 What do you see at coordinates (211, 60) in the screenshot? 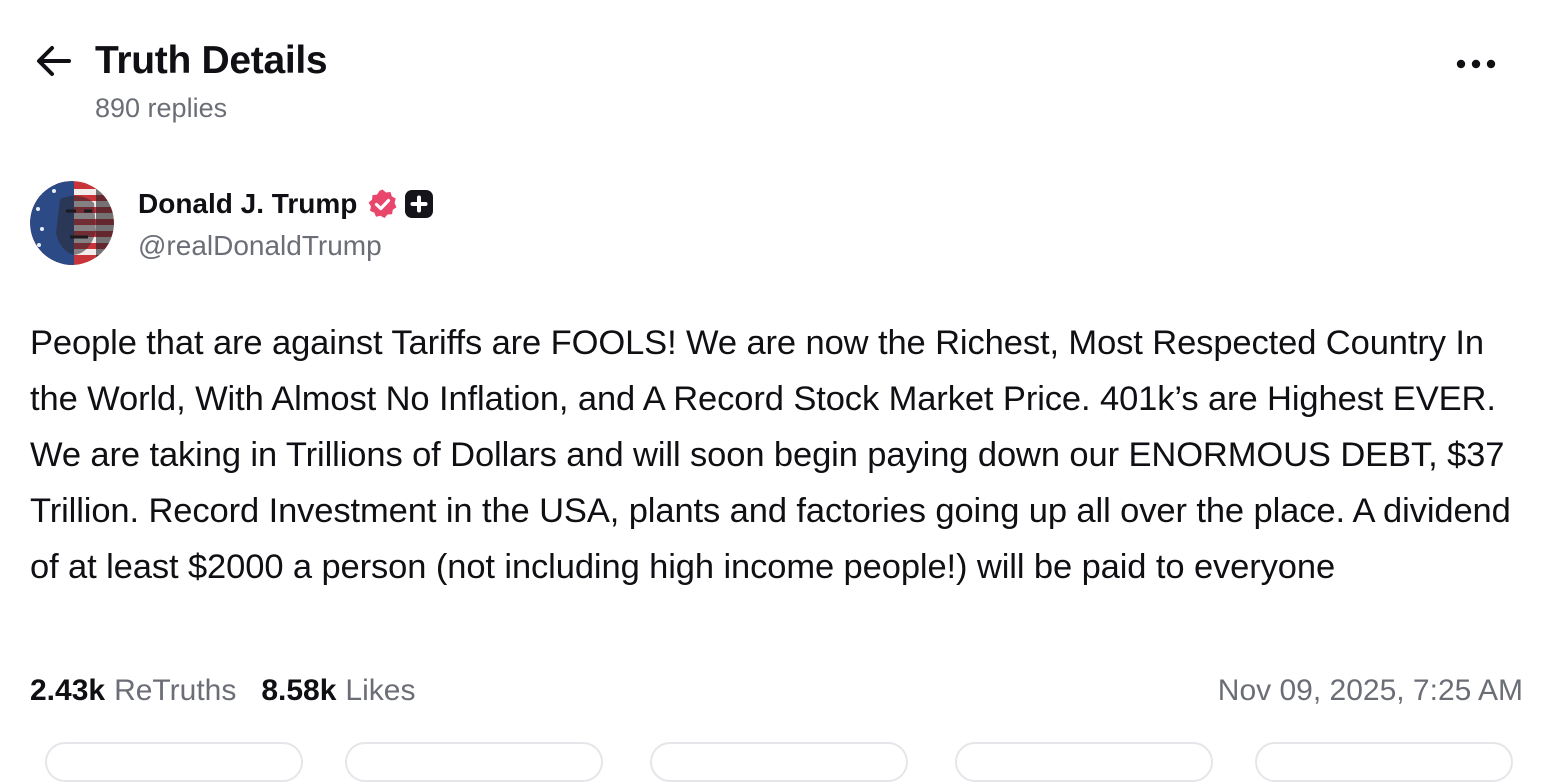
I see `page-title: Truth Details` at bounding box center [211, 60].